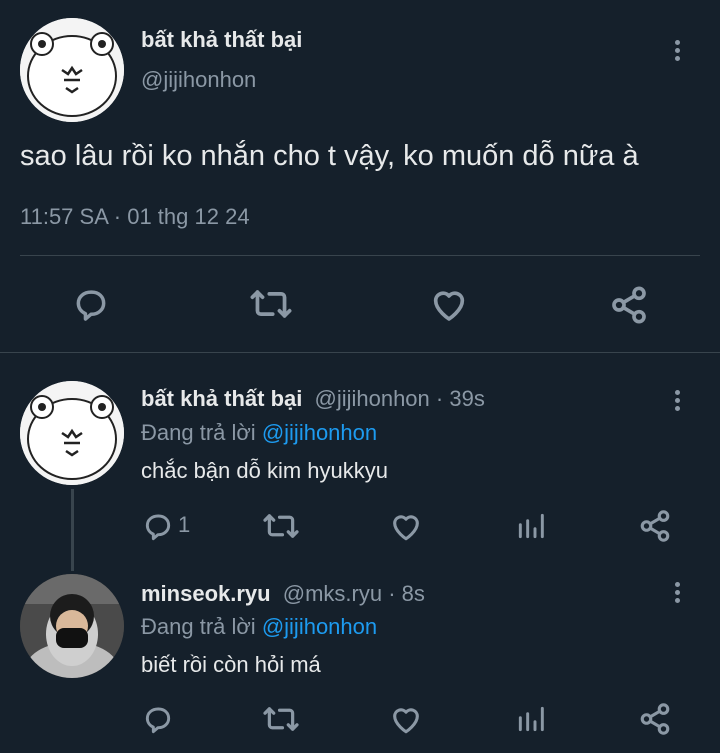 This screenshot has width=720, height=753. I want to click on divider, so click(360, 255).